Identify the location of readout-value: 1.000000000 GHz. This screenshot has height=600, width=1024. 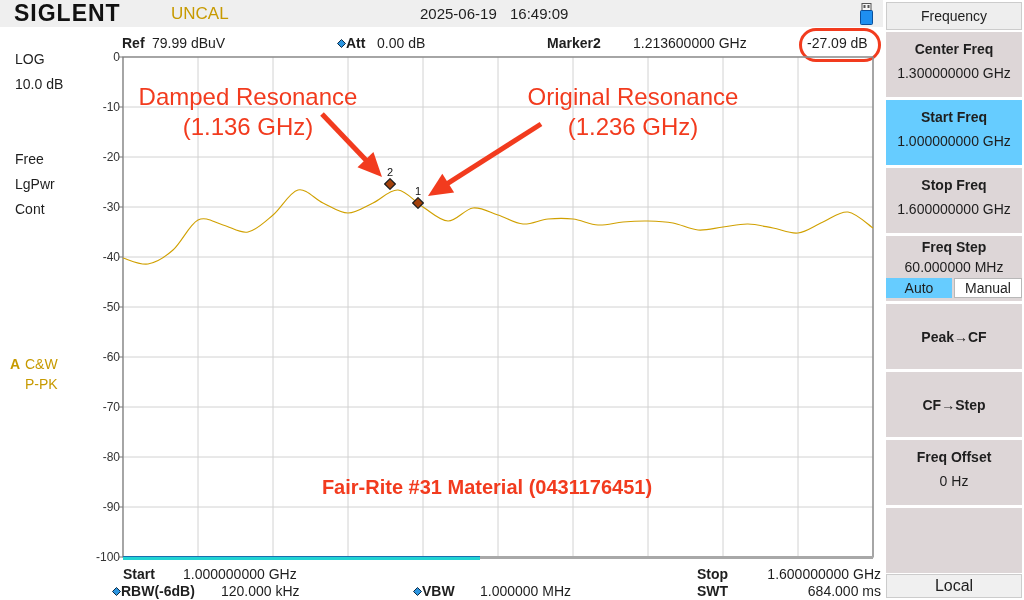
(240, 574).